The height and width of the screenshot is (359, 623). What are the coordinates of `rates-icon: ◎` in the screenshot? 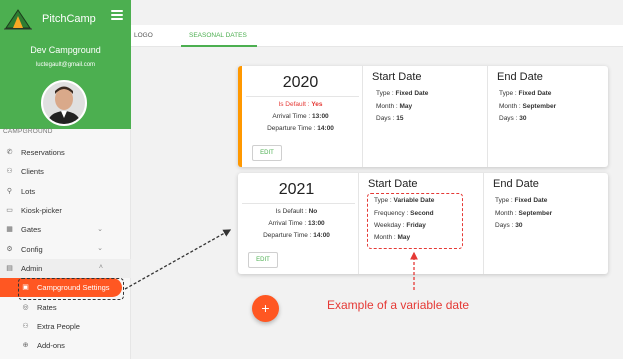 It's located at (25, 307).